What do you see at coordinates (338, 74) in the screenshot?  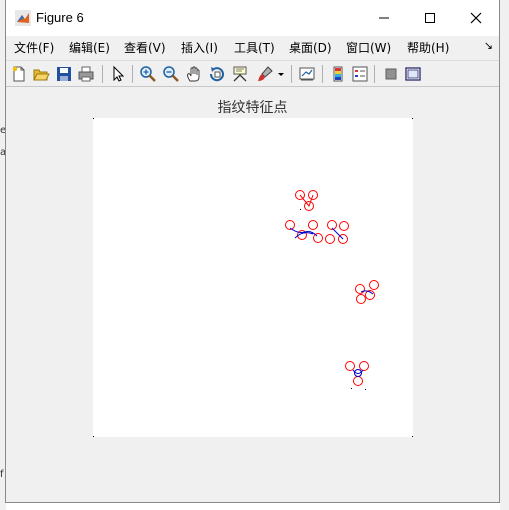 I see `colorbar-icon` at bounding box center [338, 74].